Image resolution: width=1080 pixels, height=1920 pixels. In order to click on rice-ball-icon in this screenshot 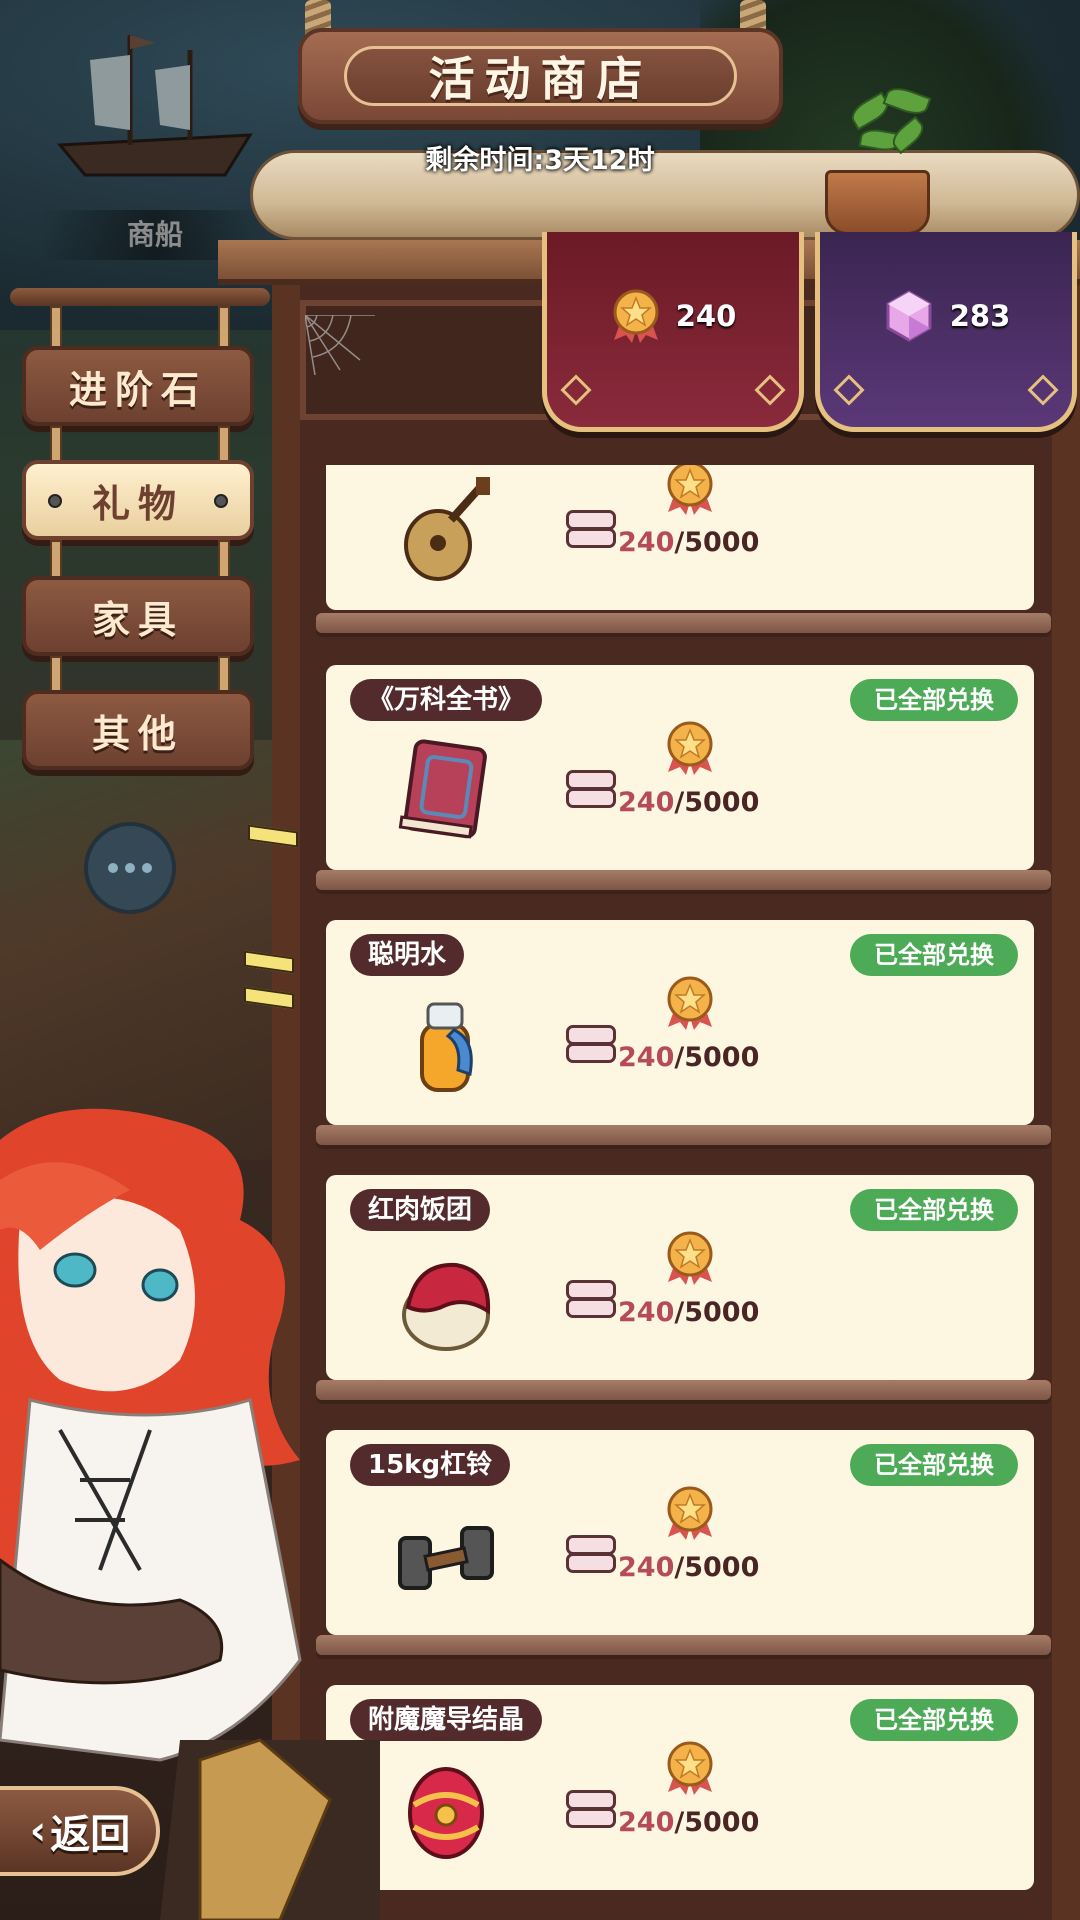, I will do `click(446, 1306)`.